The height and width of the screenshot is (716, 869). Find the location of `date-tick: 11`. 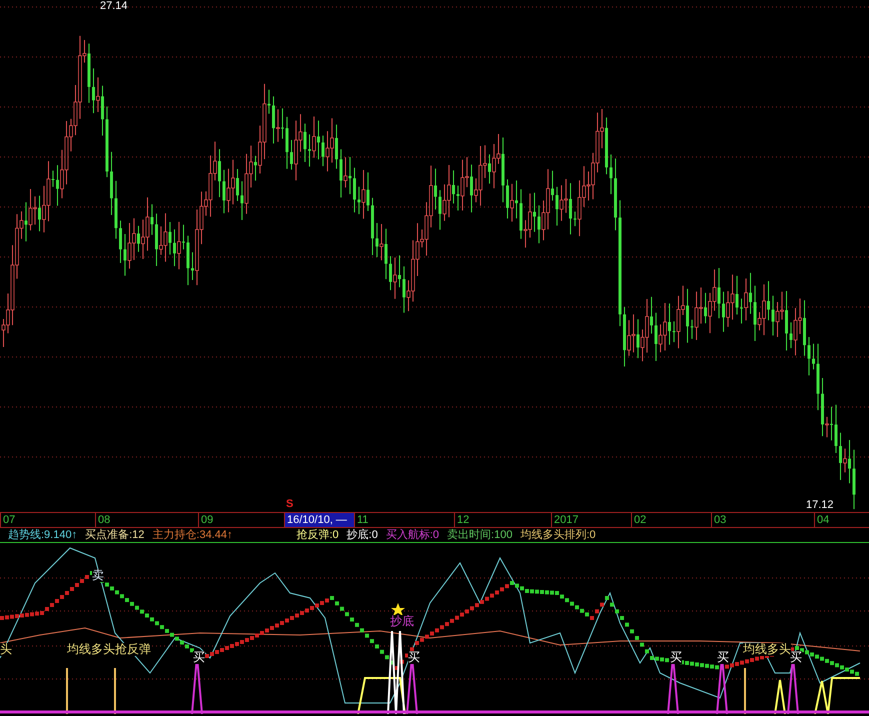

date-tick: 11 is located at coordinates (404, 520).